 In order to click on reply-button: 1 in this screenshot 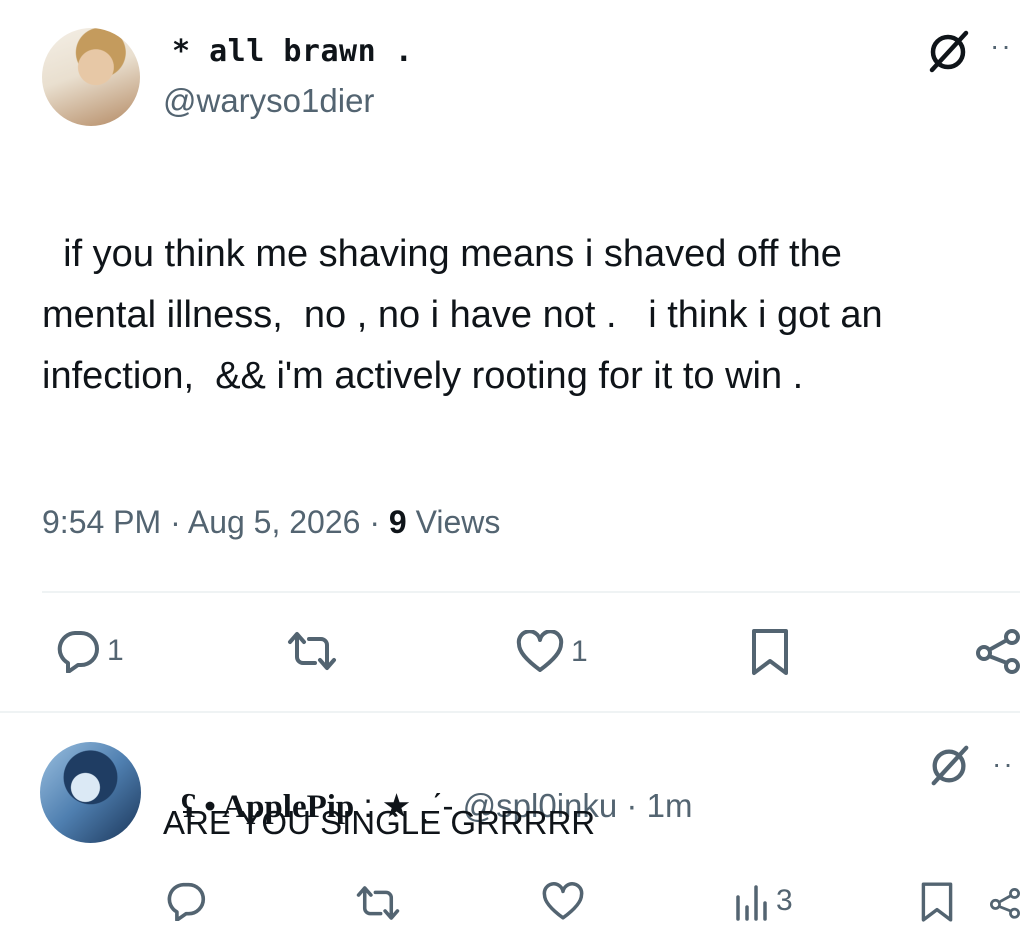, I will do `click(89, 651)`.